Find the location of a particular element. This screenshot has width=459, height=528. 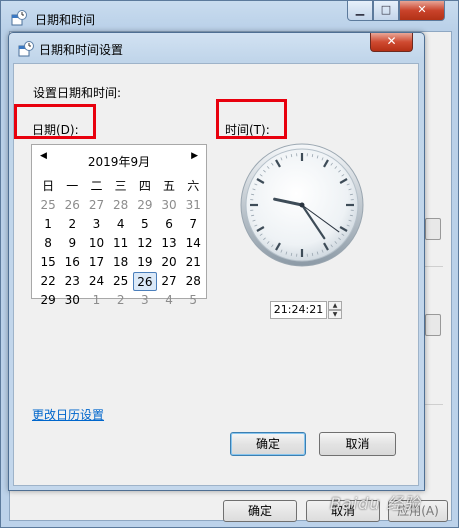

date-time-app-icon is located at coordinates (19, 18).